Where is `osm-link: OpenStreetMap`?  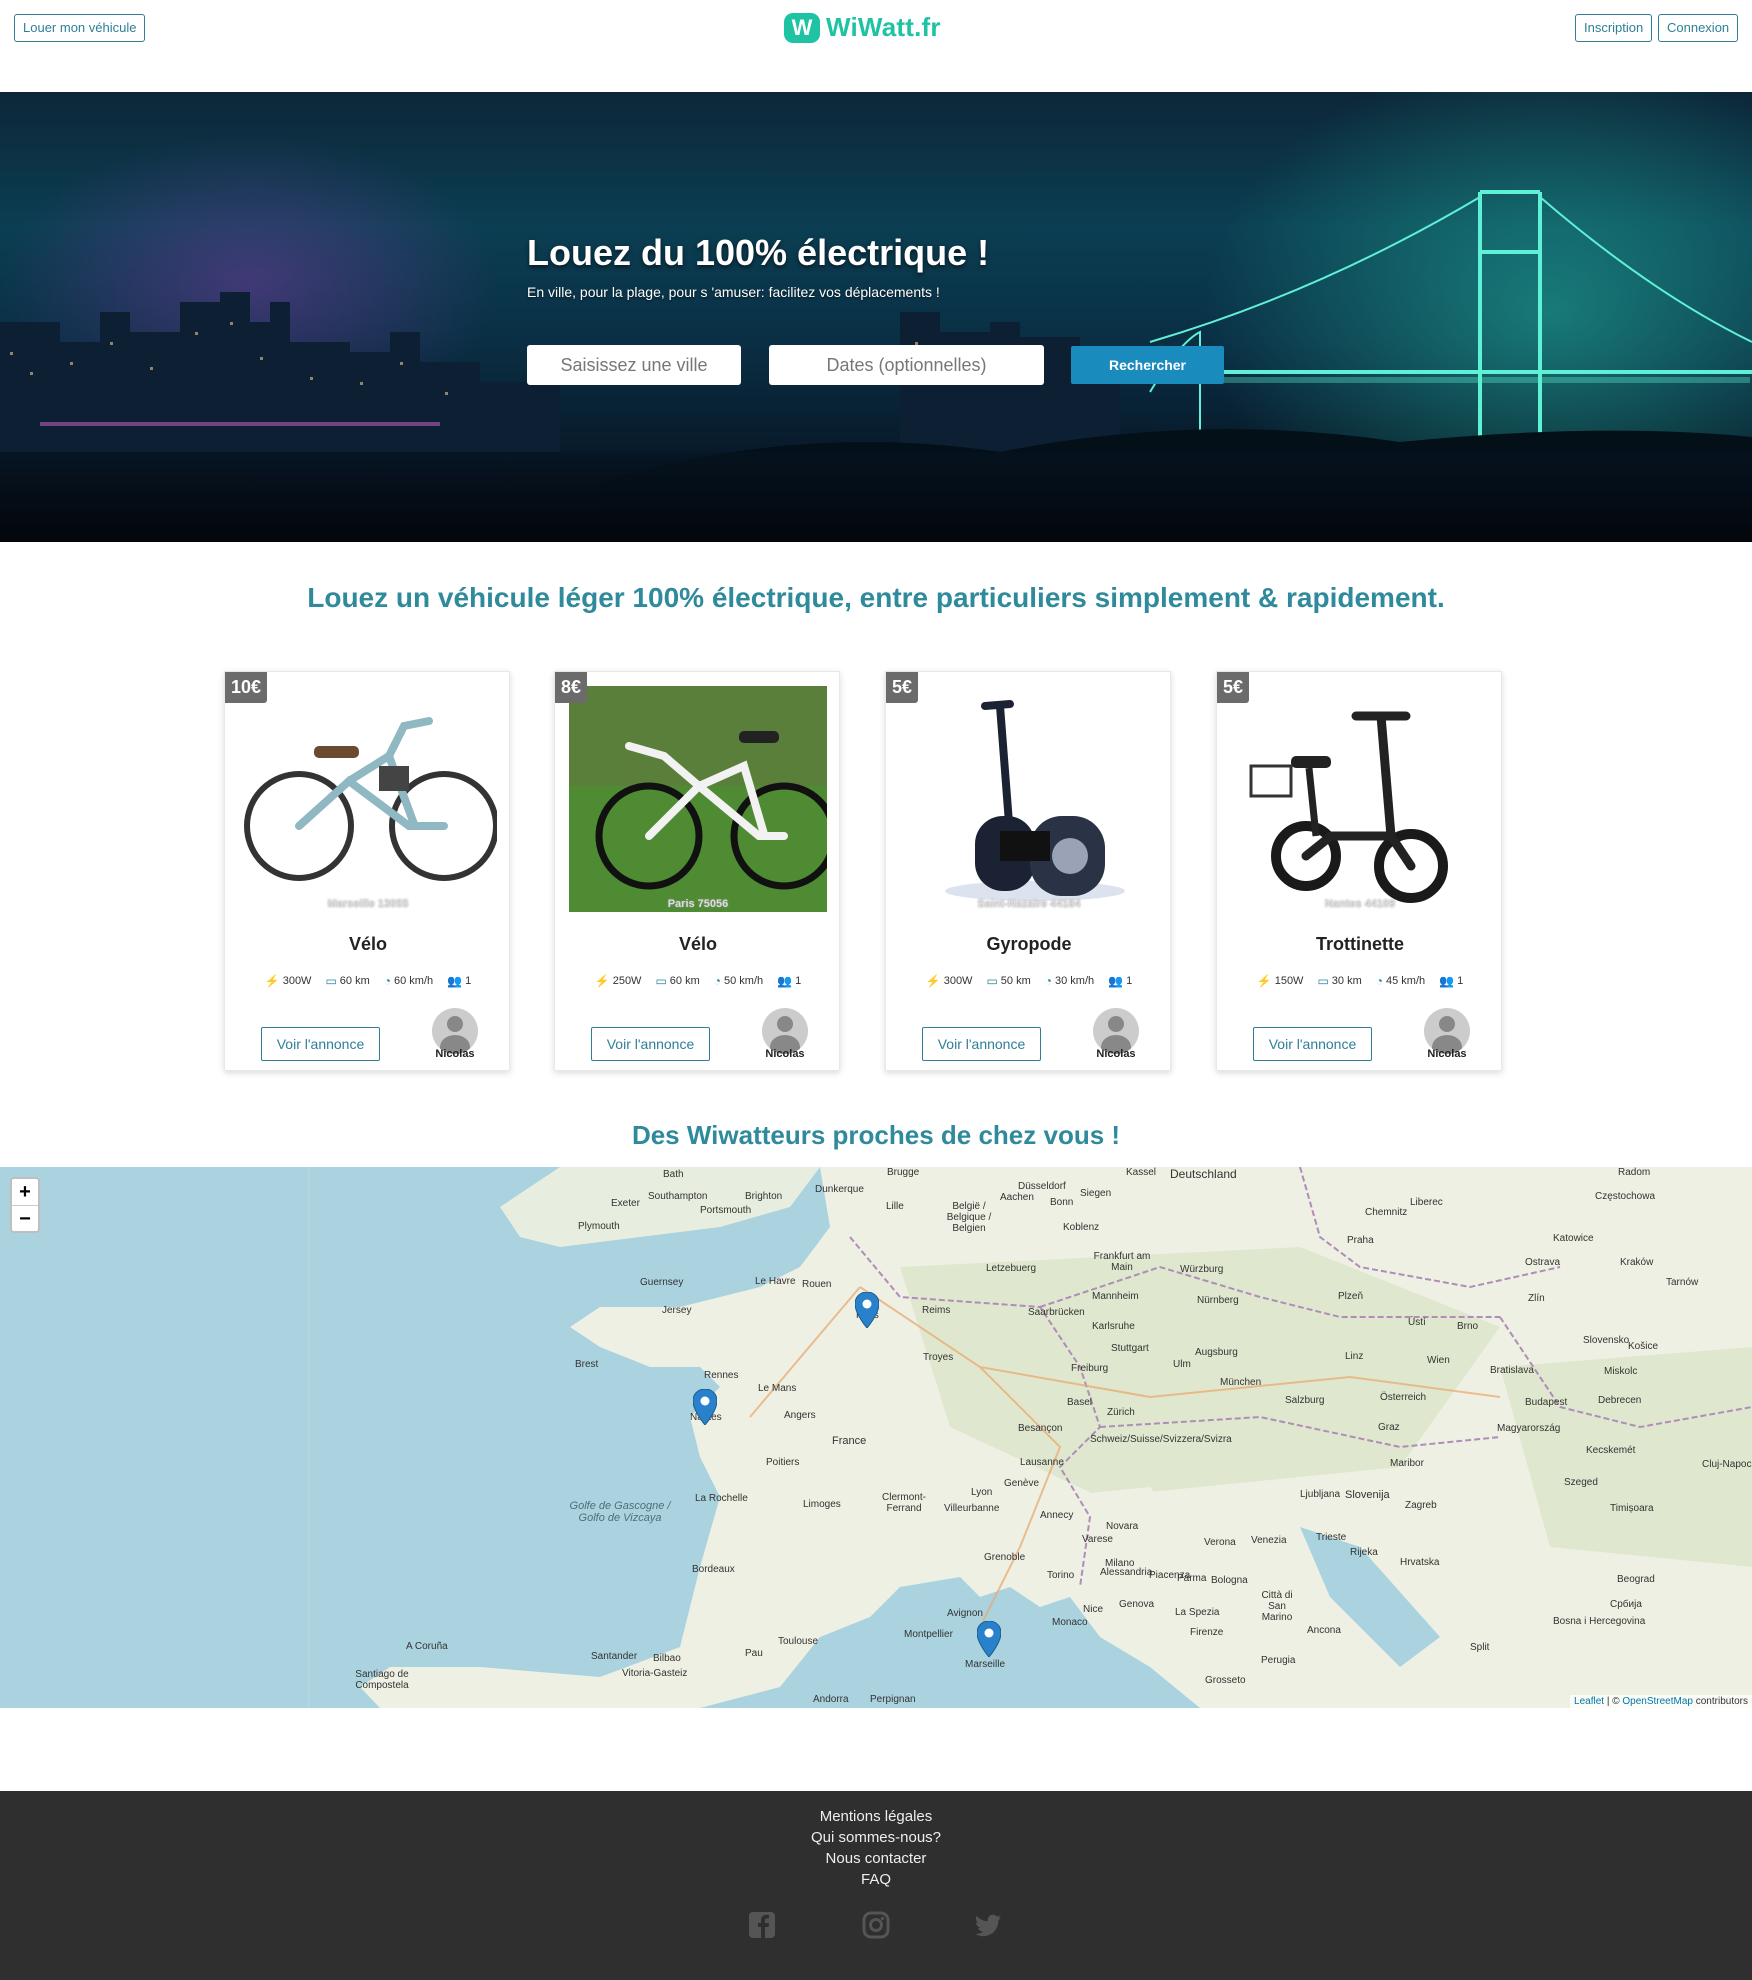
osm-link: OpenStreetMap is located at coordinates (1657, 1701).